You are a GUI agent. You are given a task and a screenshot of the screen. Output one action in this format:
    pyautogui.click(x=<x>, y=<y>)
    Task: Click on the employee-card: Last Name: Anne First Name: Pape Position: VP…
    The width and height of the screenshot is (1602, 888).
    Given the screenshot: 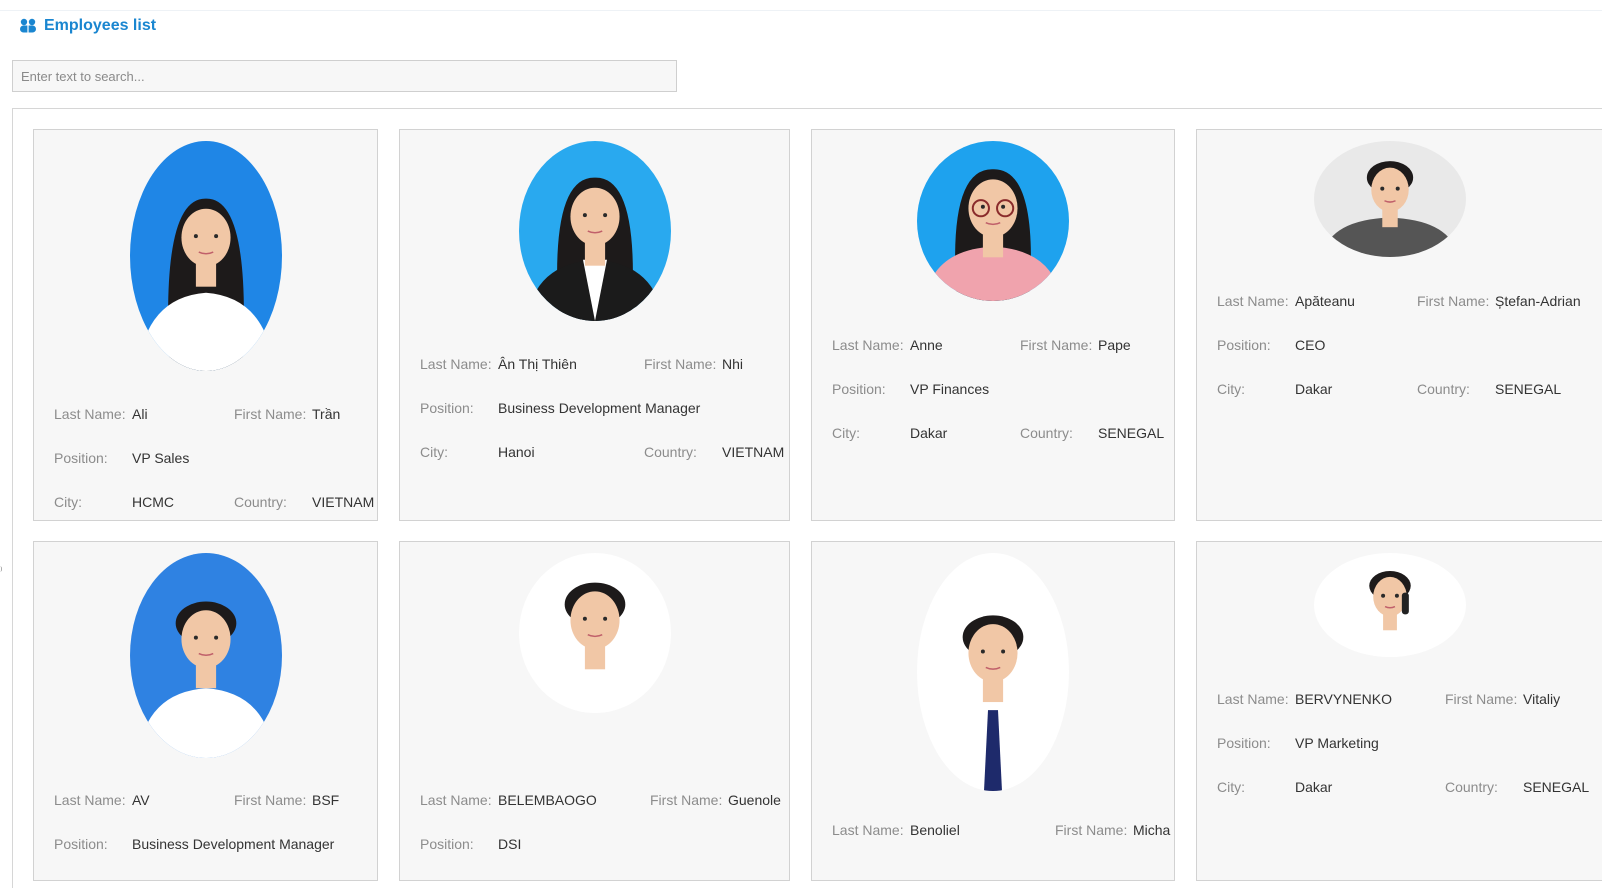 What is the action you would take?
    pyautogui.click(x=993, y=325)
    